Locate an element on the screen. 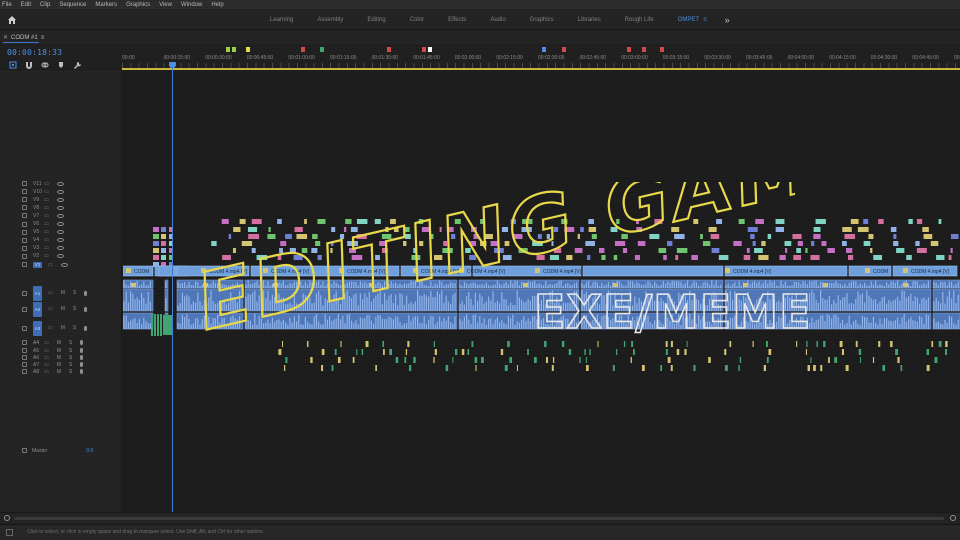 The image size is (960, 540). workspace-tab-learning: Learning is located at coordinates (281, 20).